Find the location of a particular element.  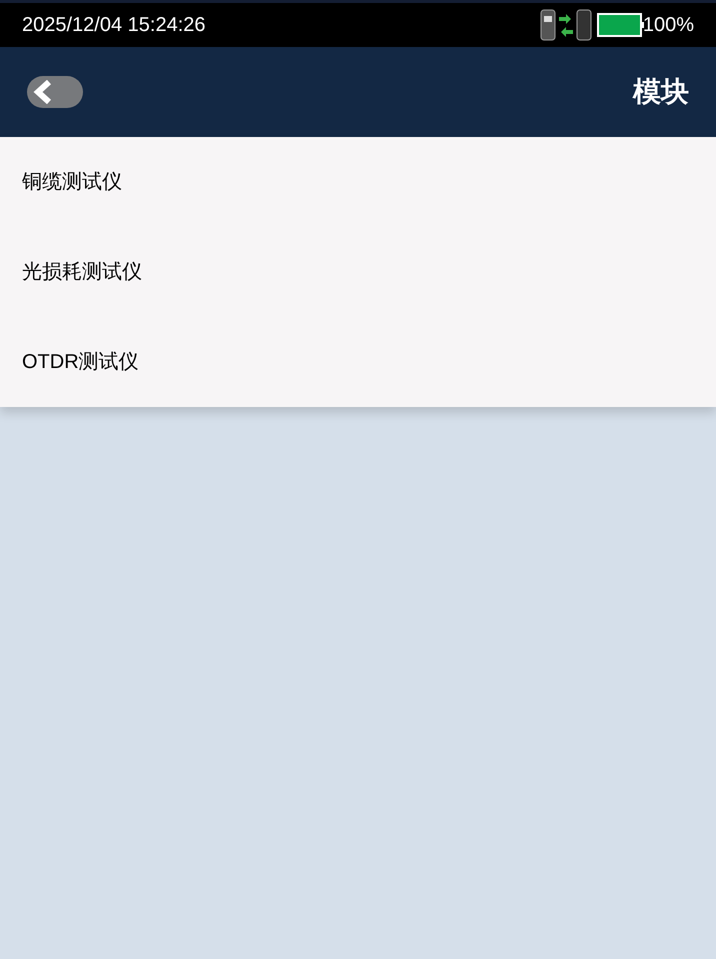

back-button is located at coordinates (55, 92).